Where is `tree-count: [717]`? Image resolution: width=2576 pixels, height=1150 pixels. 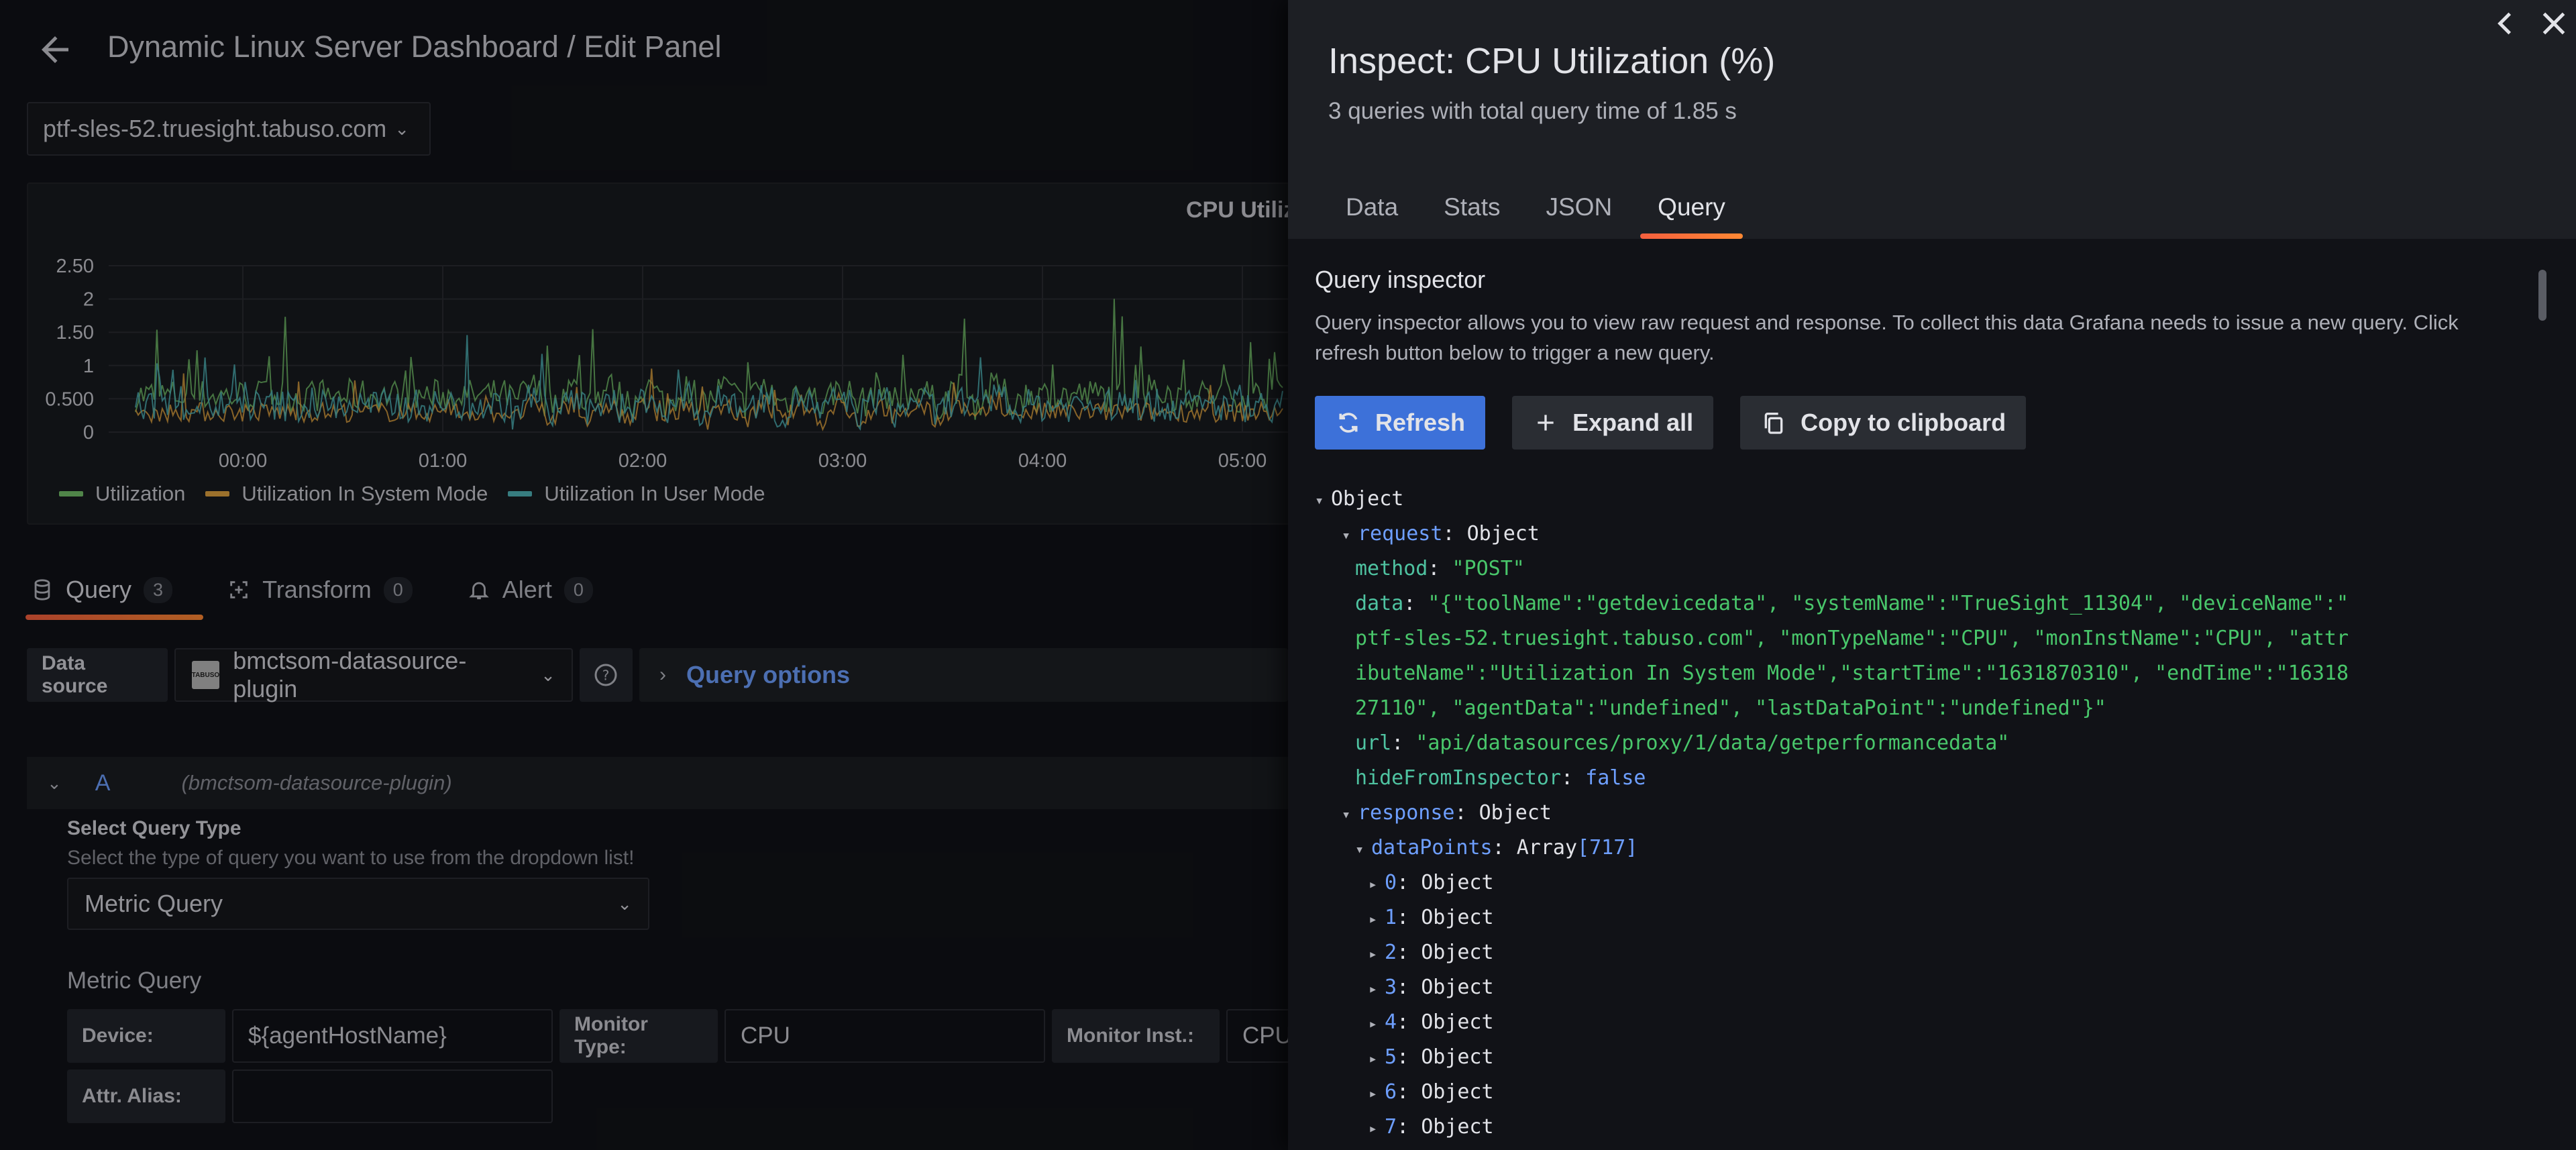 tree-count: [717] is located at coordinates (1607, 848).